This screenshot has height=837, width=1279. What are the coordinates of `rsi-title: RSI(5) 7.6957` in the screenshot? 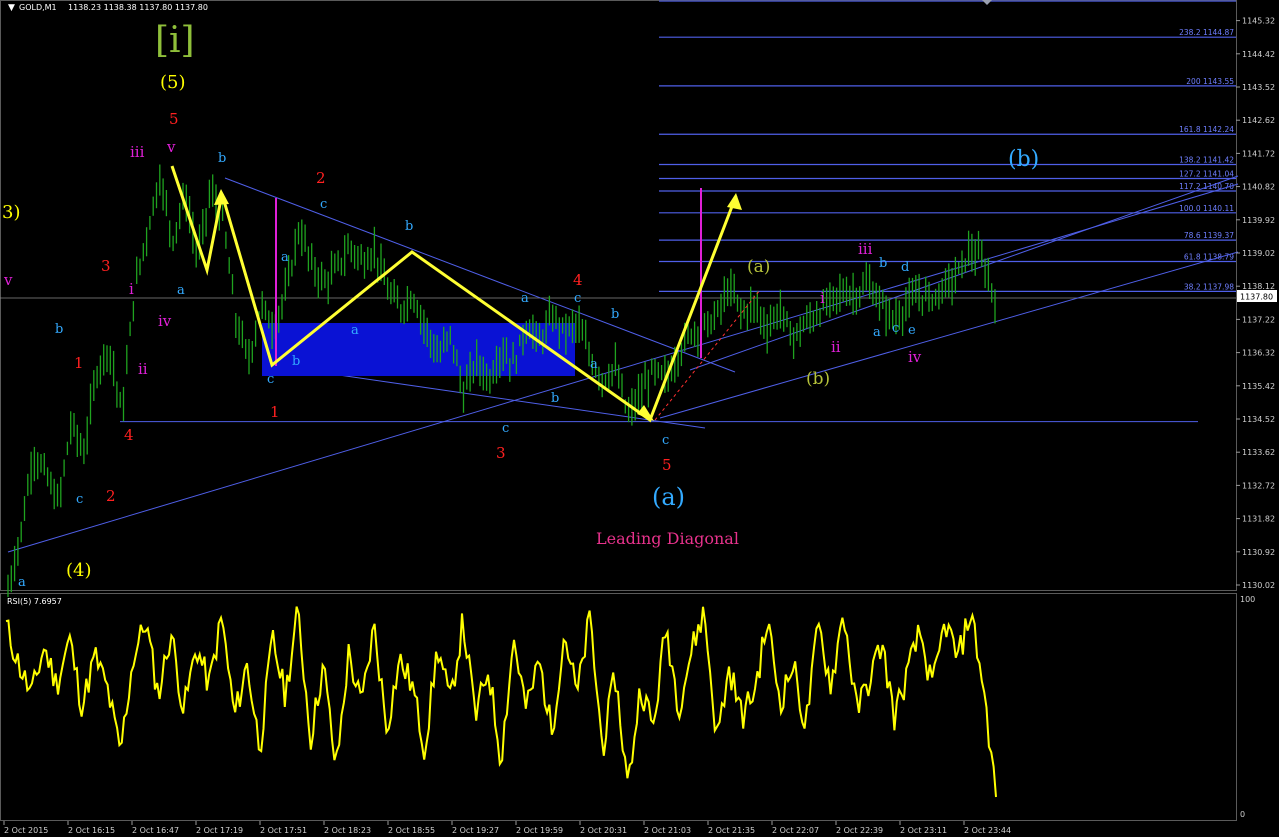 It's located at (34, 601).